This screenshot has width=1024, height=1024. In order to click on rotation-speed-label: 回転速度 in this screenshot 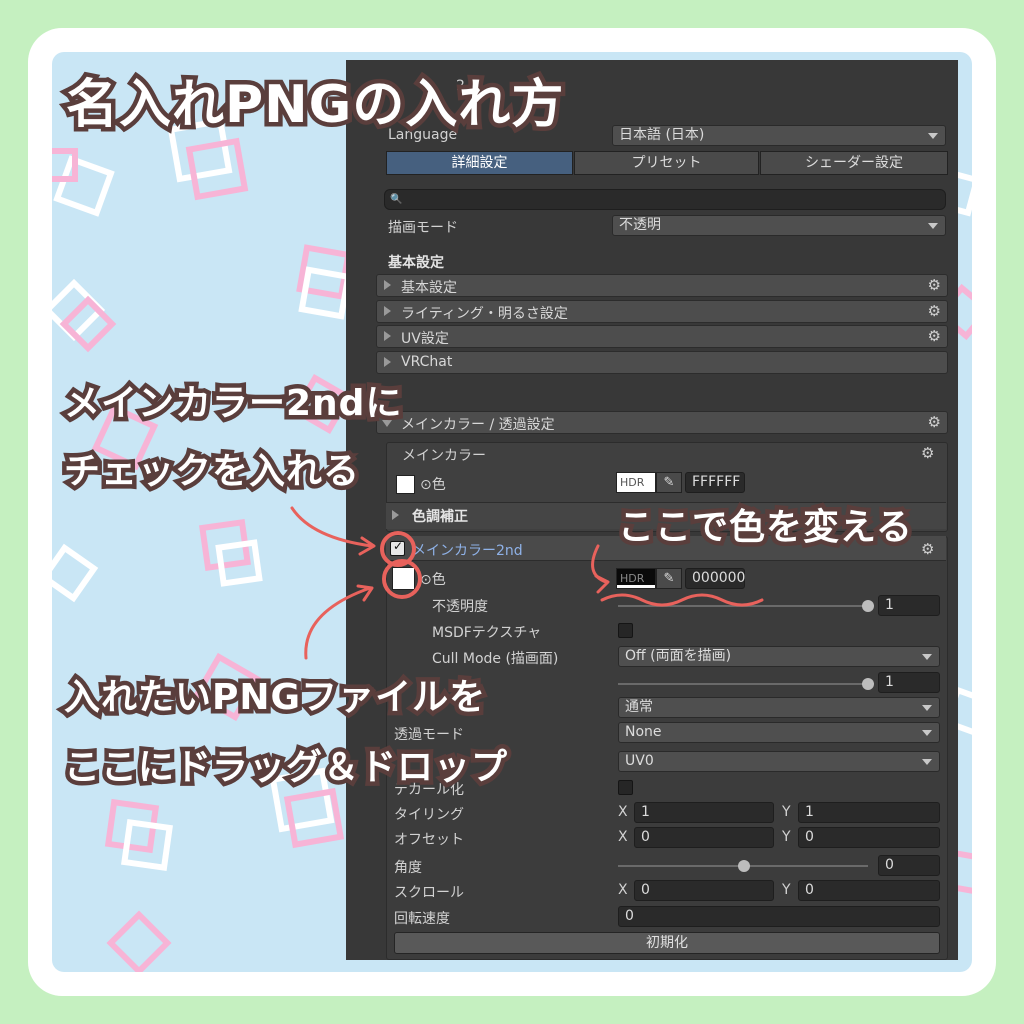, I will do `click(422, 919)`.